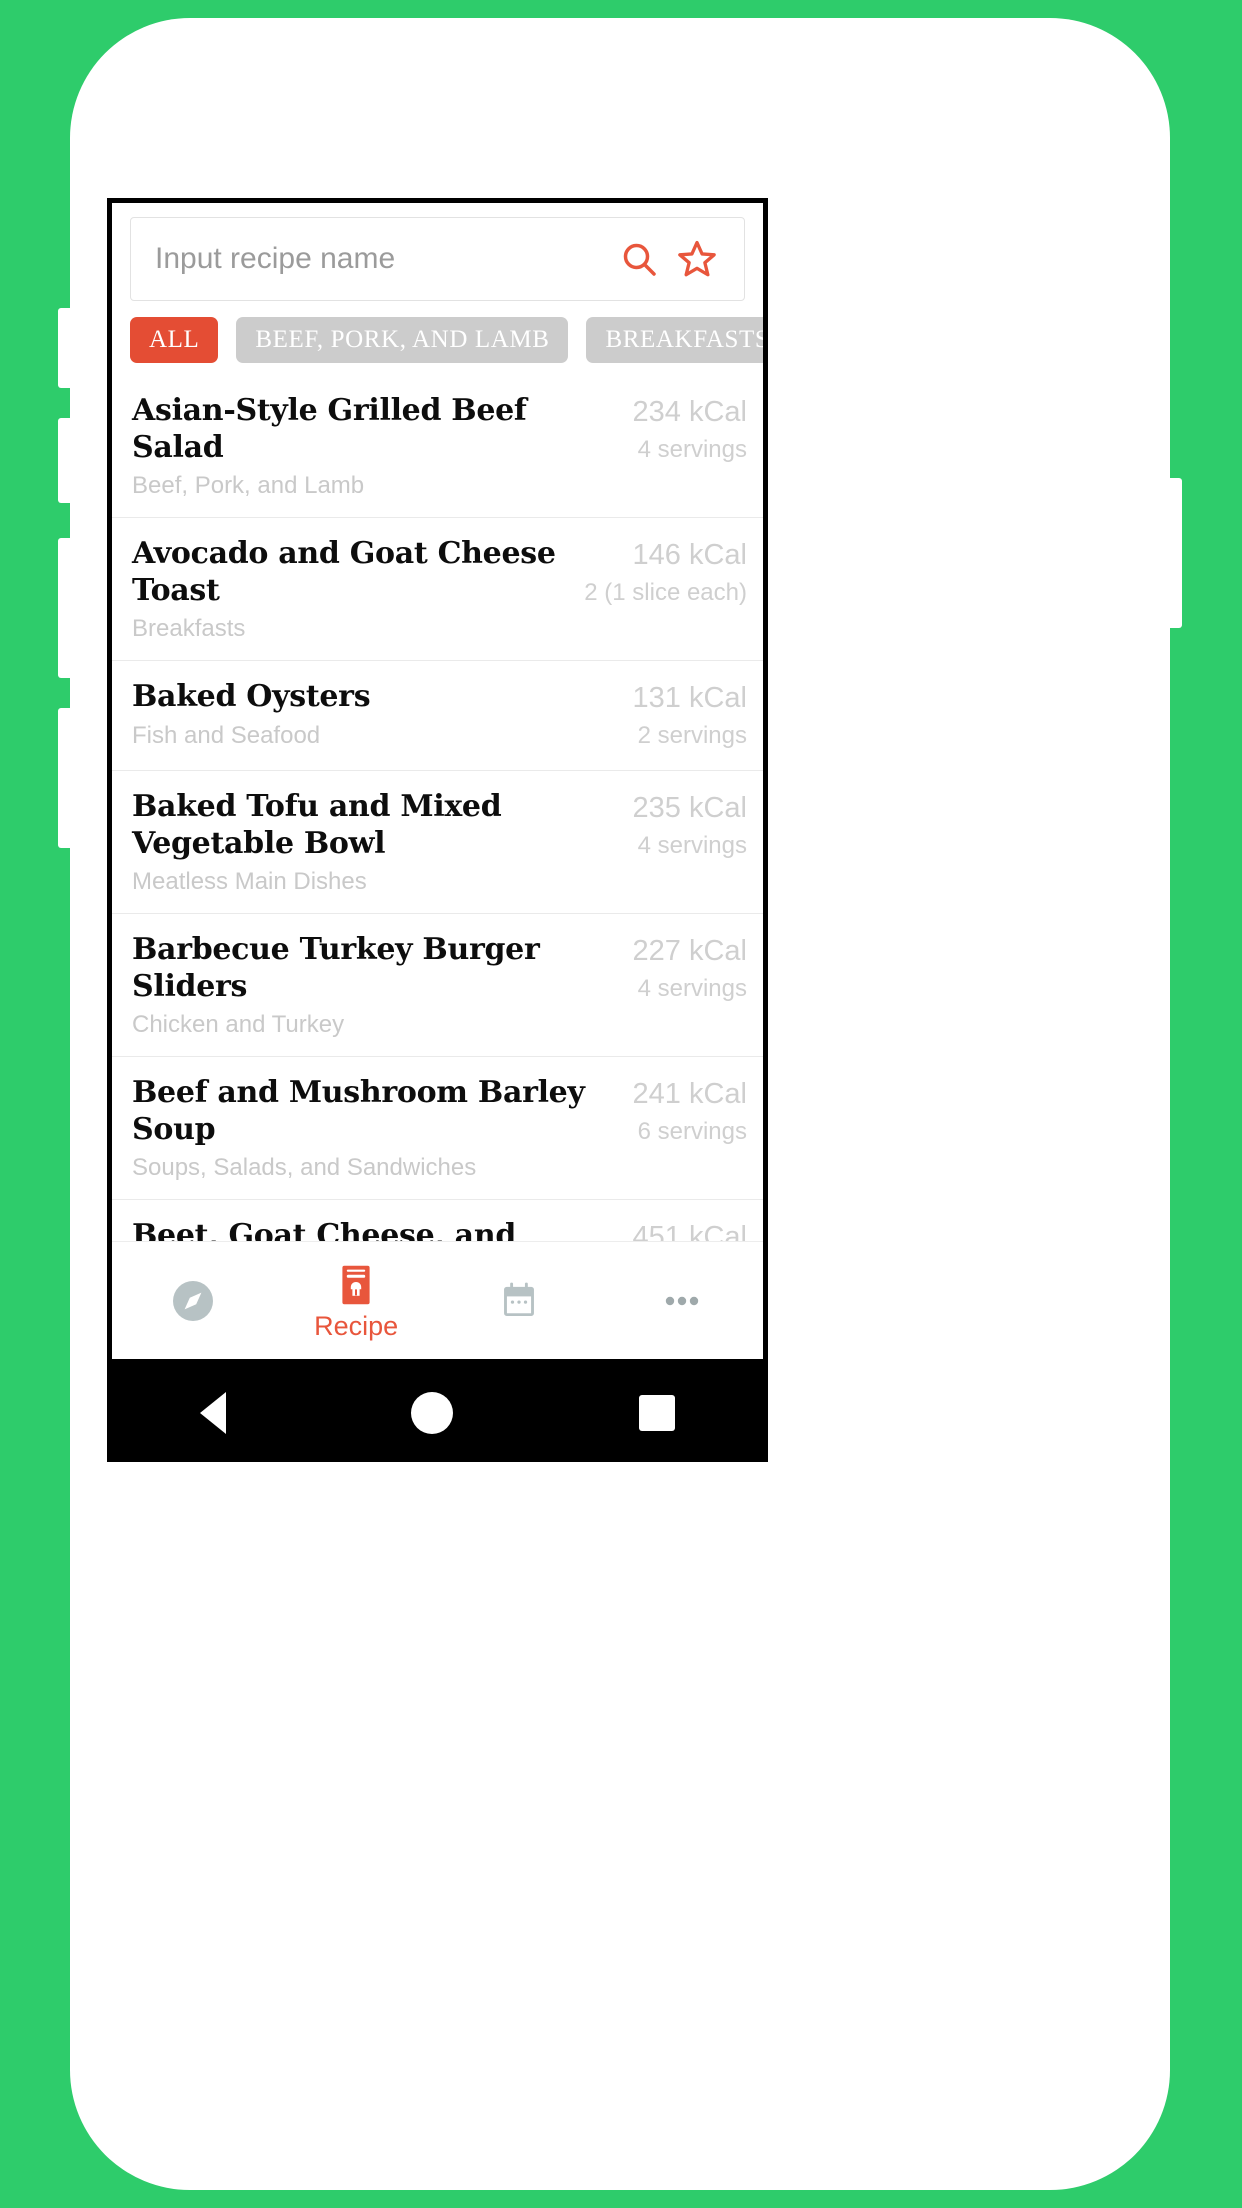  What do you see at coordinates (189, 629) in the screenshot?
I see `recipe-category: Breakfasts` at bounding box center [189, 629].